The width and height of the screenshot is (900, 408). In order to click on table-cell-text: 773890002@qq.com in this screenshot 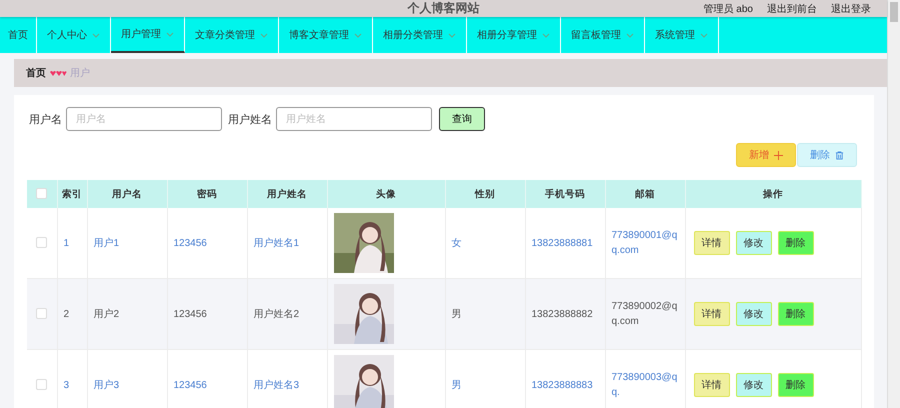, I will do `click(645, 314)`.